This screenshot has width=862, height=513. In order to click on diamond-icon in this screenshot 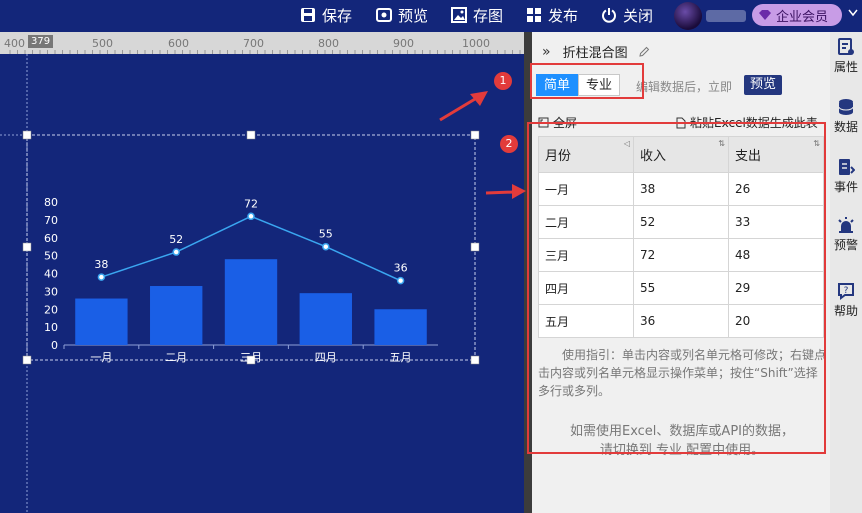, I will do `click(765, 15)`.